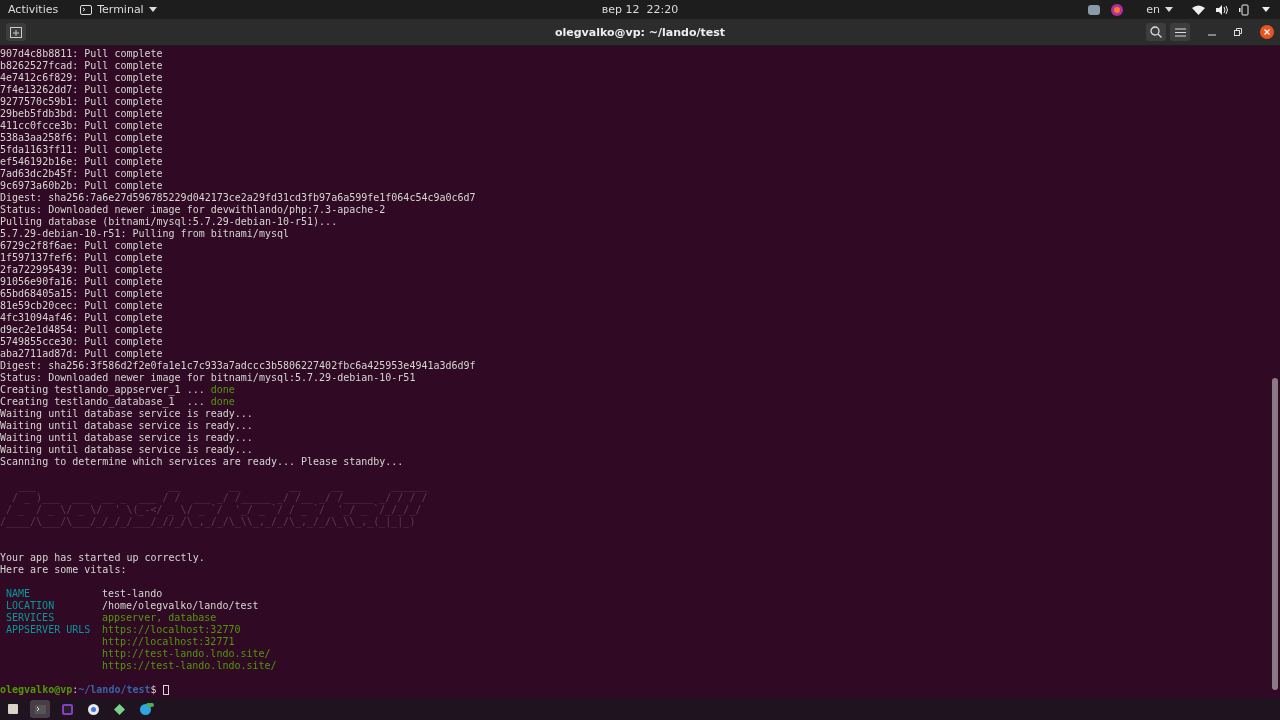  Describe the element at coordinates (63, 570) in the screenshot. I see `terminal-line: Here are some vitals:` at that location.